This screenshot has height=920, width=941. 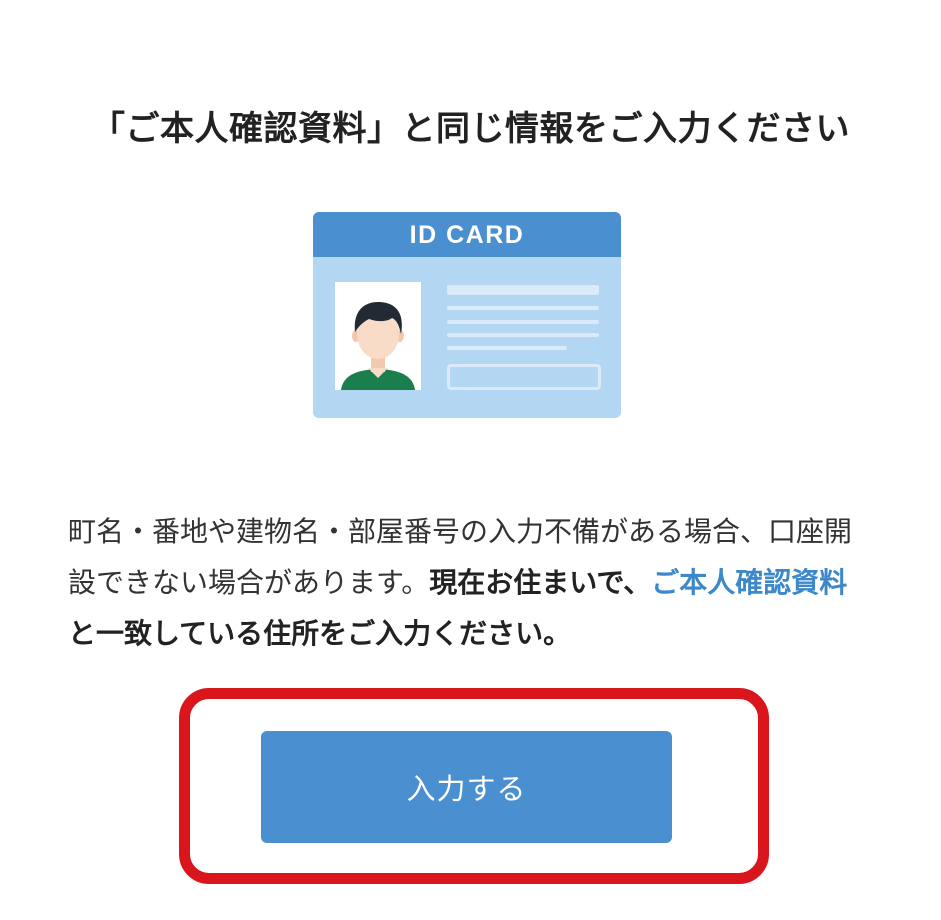 I want to click on id-card-field-box, so click(x=524, y=377).